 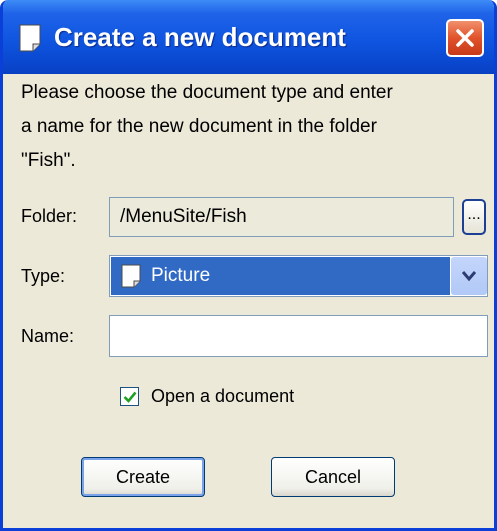 I want to click on checkmark-icon, so click(x=130, y=397).